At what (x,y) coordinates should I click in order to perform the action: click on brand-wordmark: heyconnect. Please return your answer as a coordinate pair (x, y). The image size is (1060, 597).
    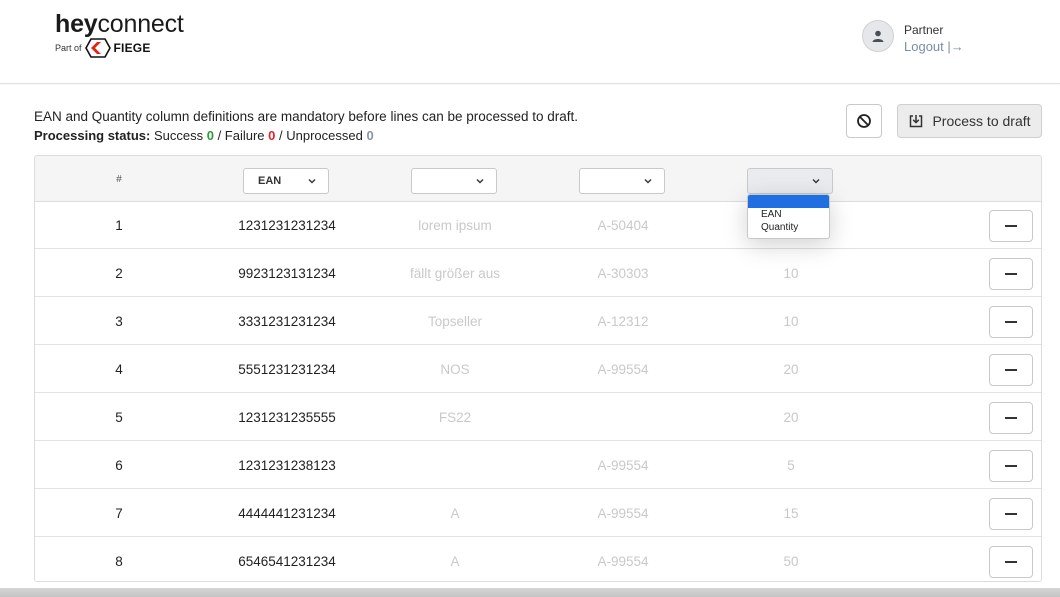
    Looking at the image, I should click on (119, 24).